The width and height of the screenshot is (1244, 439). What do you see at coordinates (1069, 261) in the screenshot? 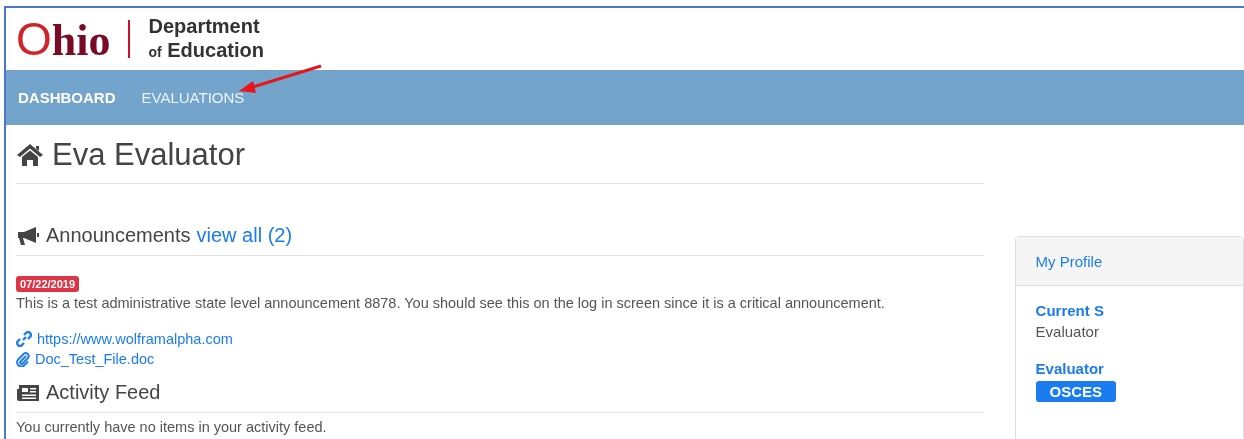
I see `card-header-link: My Profile` at bounding box center [1069, 261].